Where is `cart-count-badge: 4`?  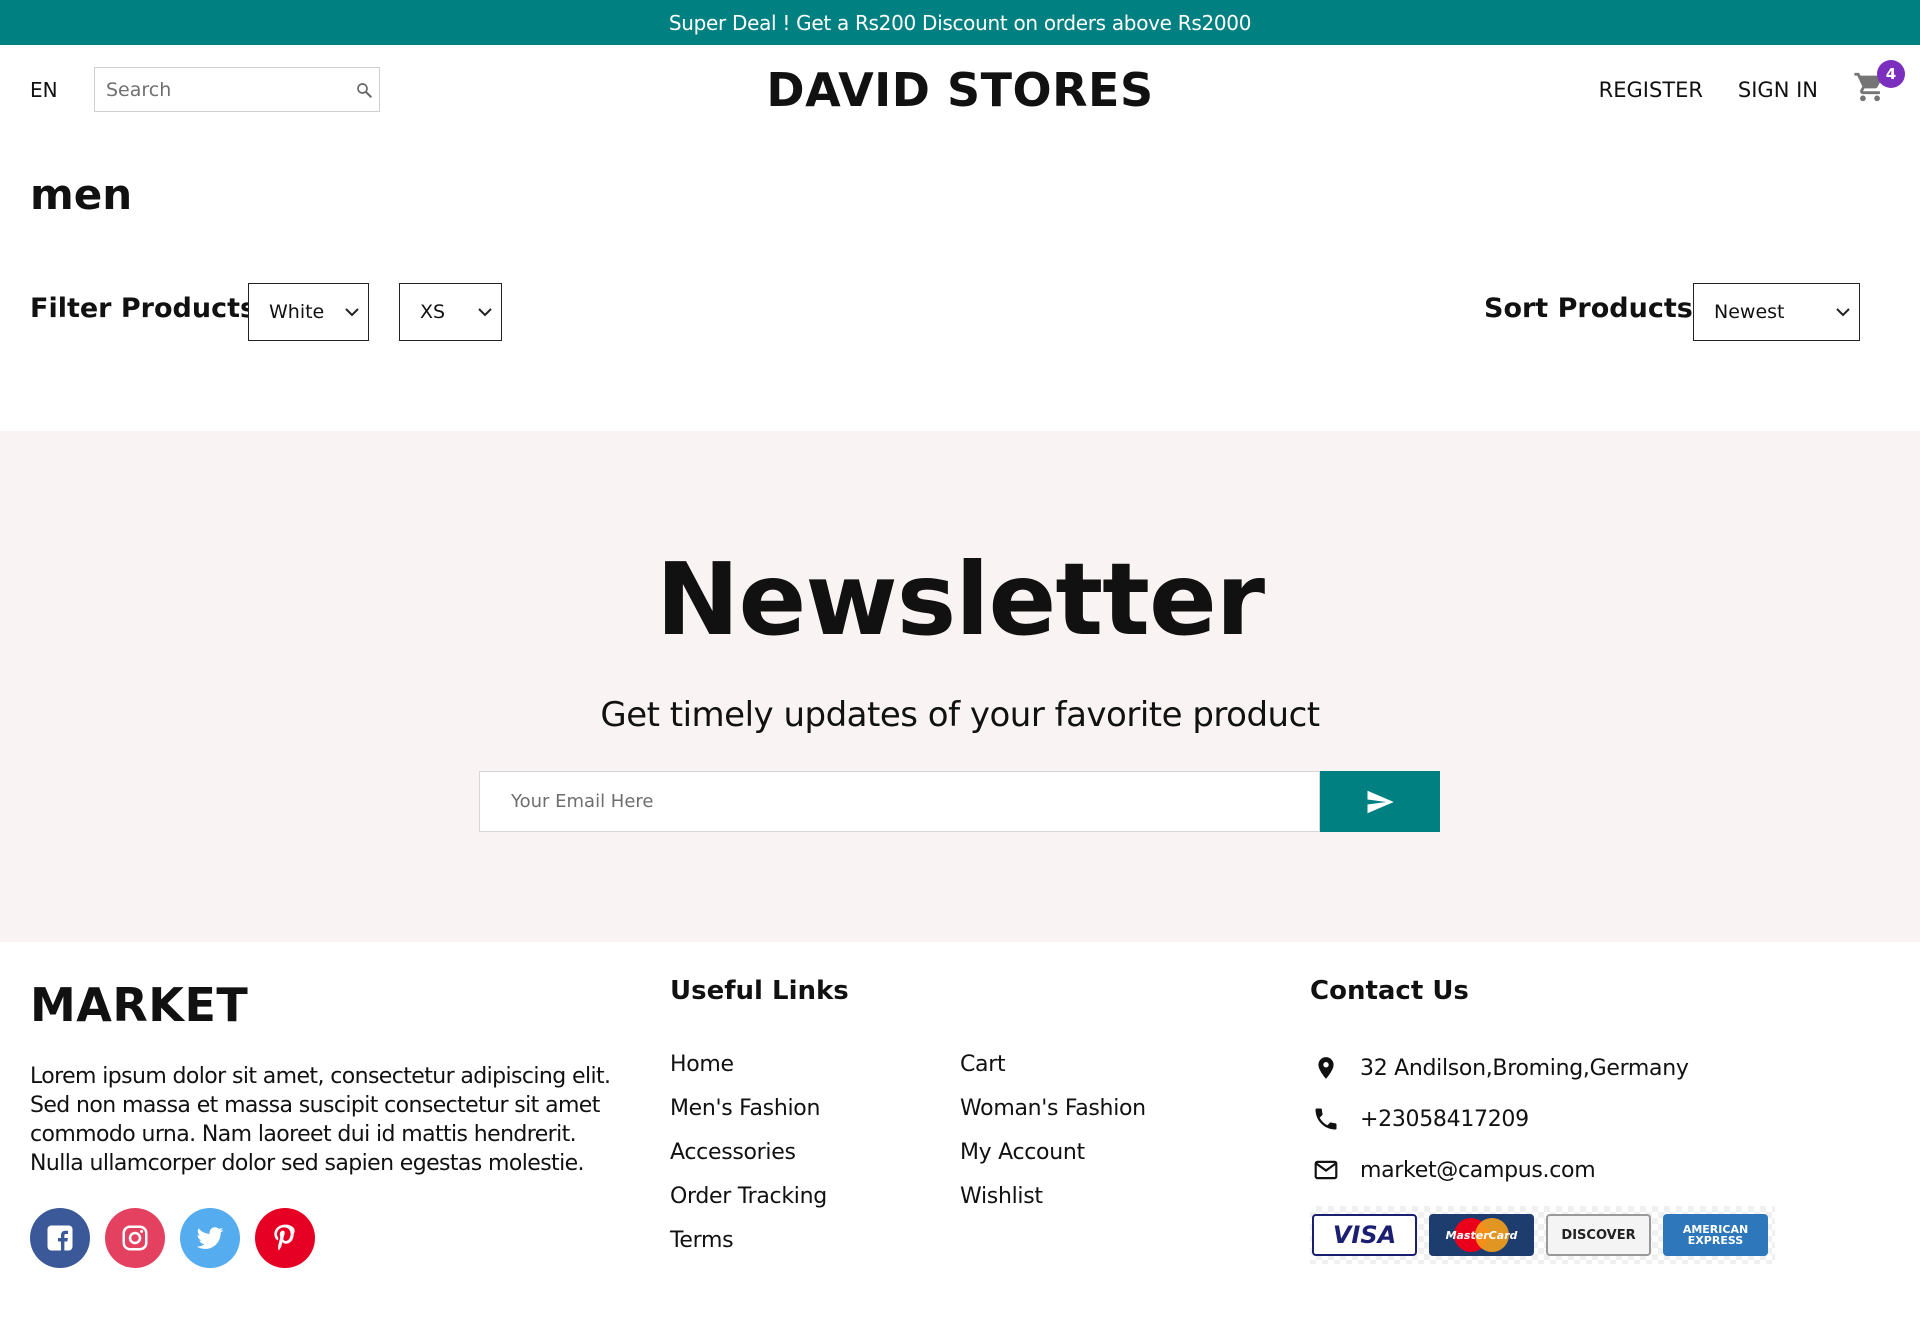 cart-count-badge: 4 is located at coordinates (1891, 74).